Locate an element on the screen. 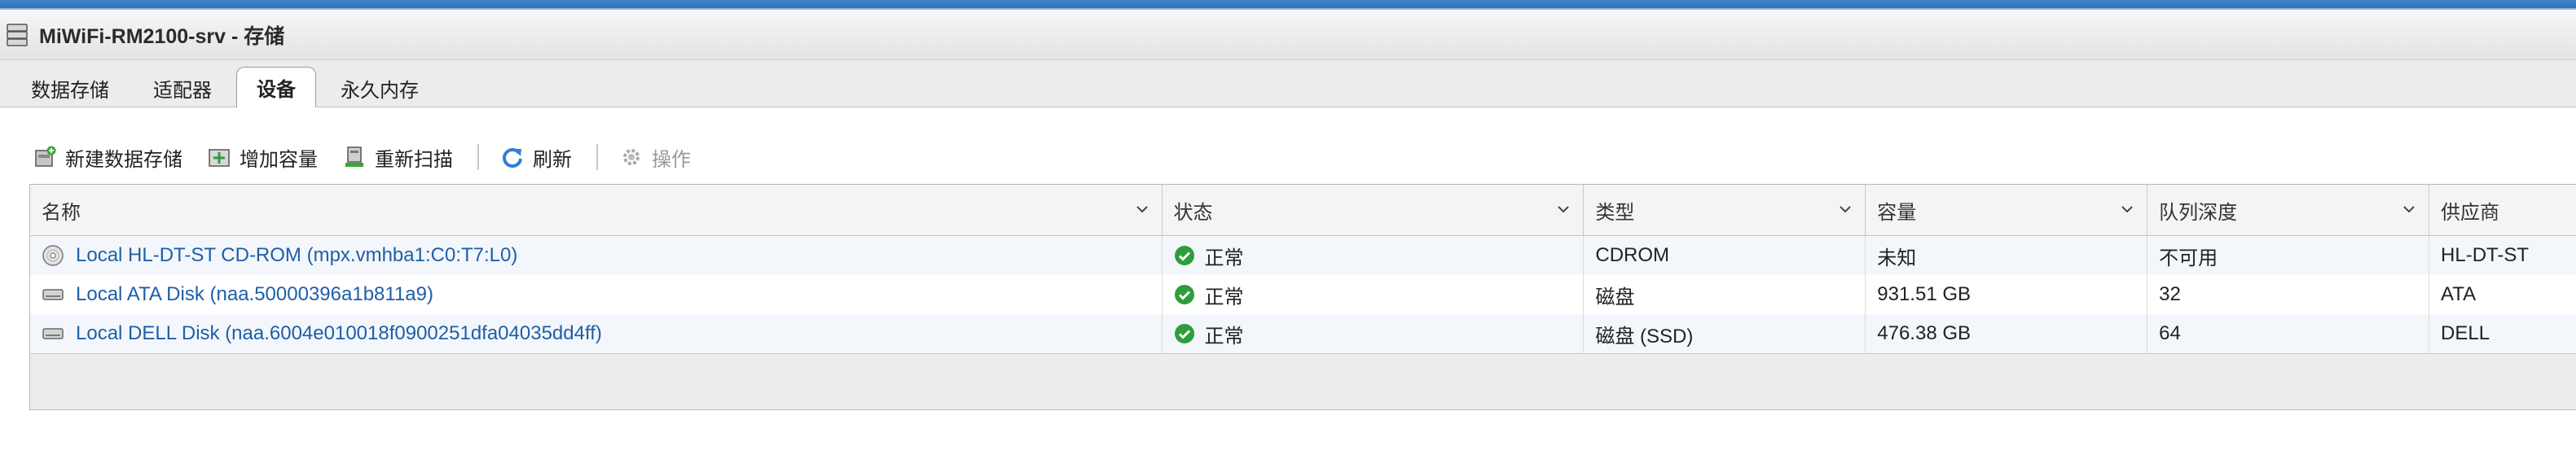 This screenshot has width=2576, height=459. new-datastore-label: 新建数据存储 is located at coordinates (123, 159).